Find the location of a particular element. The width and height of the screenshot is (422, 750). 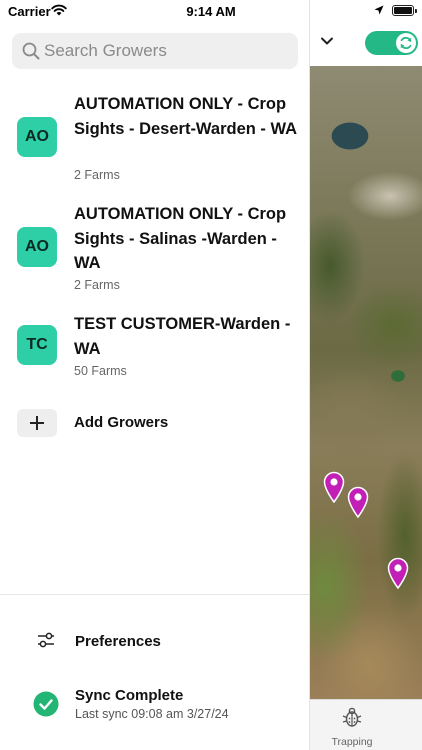

grower-item: TC TEST CUSTOMER-Warden - WA 50 Farms is located at coordinates (155, 347).